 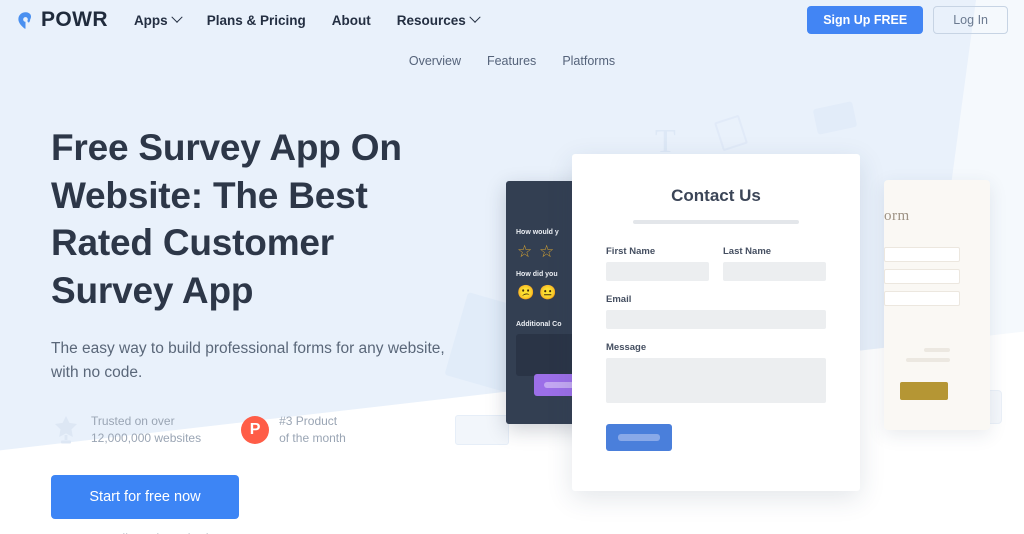 I want to click on neutral-face-icon: 😐, so click(x=548, y=292).